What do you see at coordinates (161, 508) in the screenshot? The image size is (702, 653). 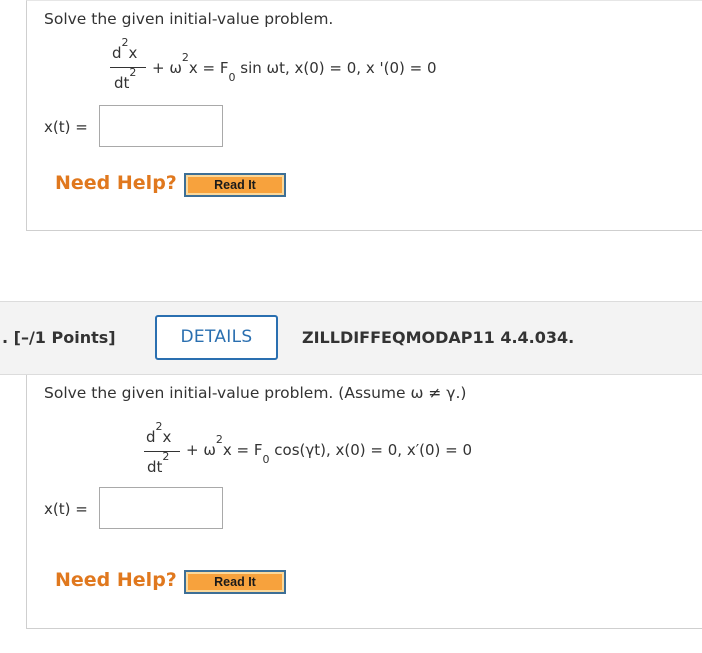 I see `problem-2-answer-input` at bounding box center [161, 508].